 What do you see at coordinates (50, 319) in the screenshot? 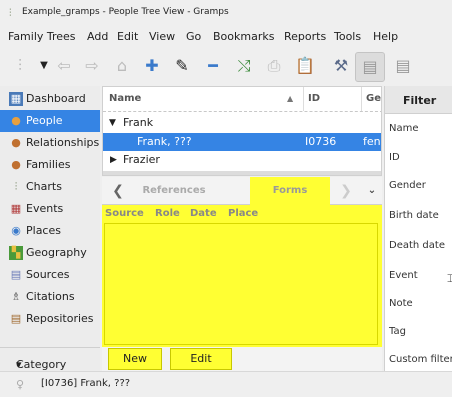
I see `sidebar-item-repositories: ▤ Repositories` at bounding box center [50, 319].